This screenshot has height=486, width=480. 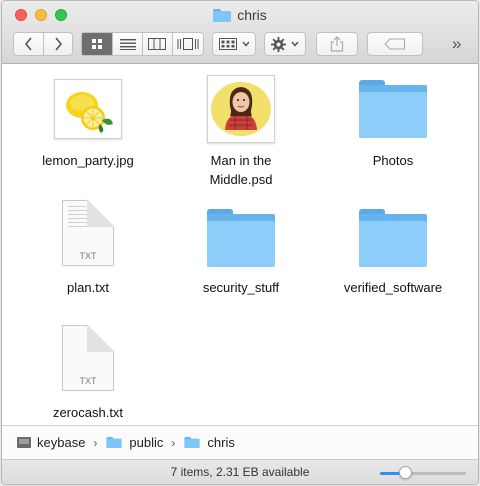 I want to click on gear-icon, so click(x=278, y=44).